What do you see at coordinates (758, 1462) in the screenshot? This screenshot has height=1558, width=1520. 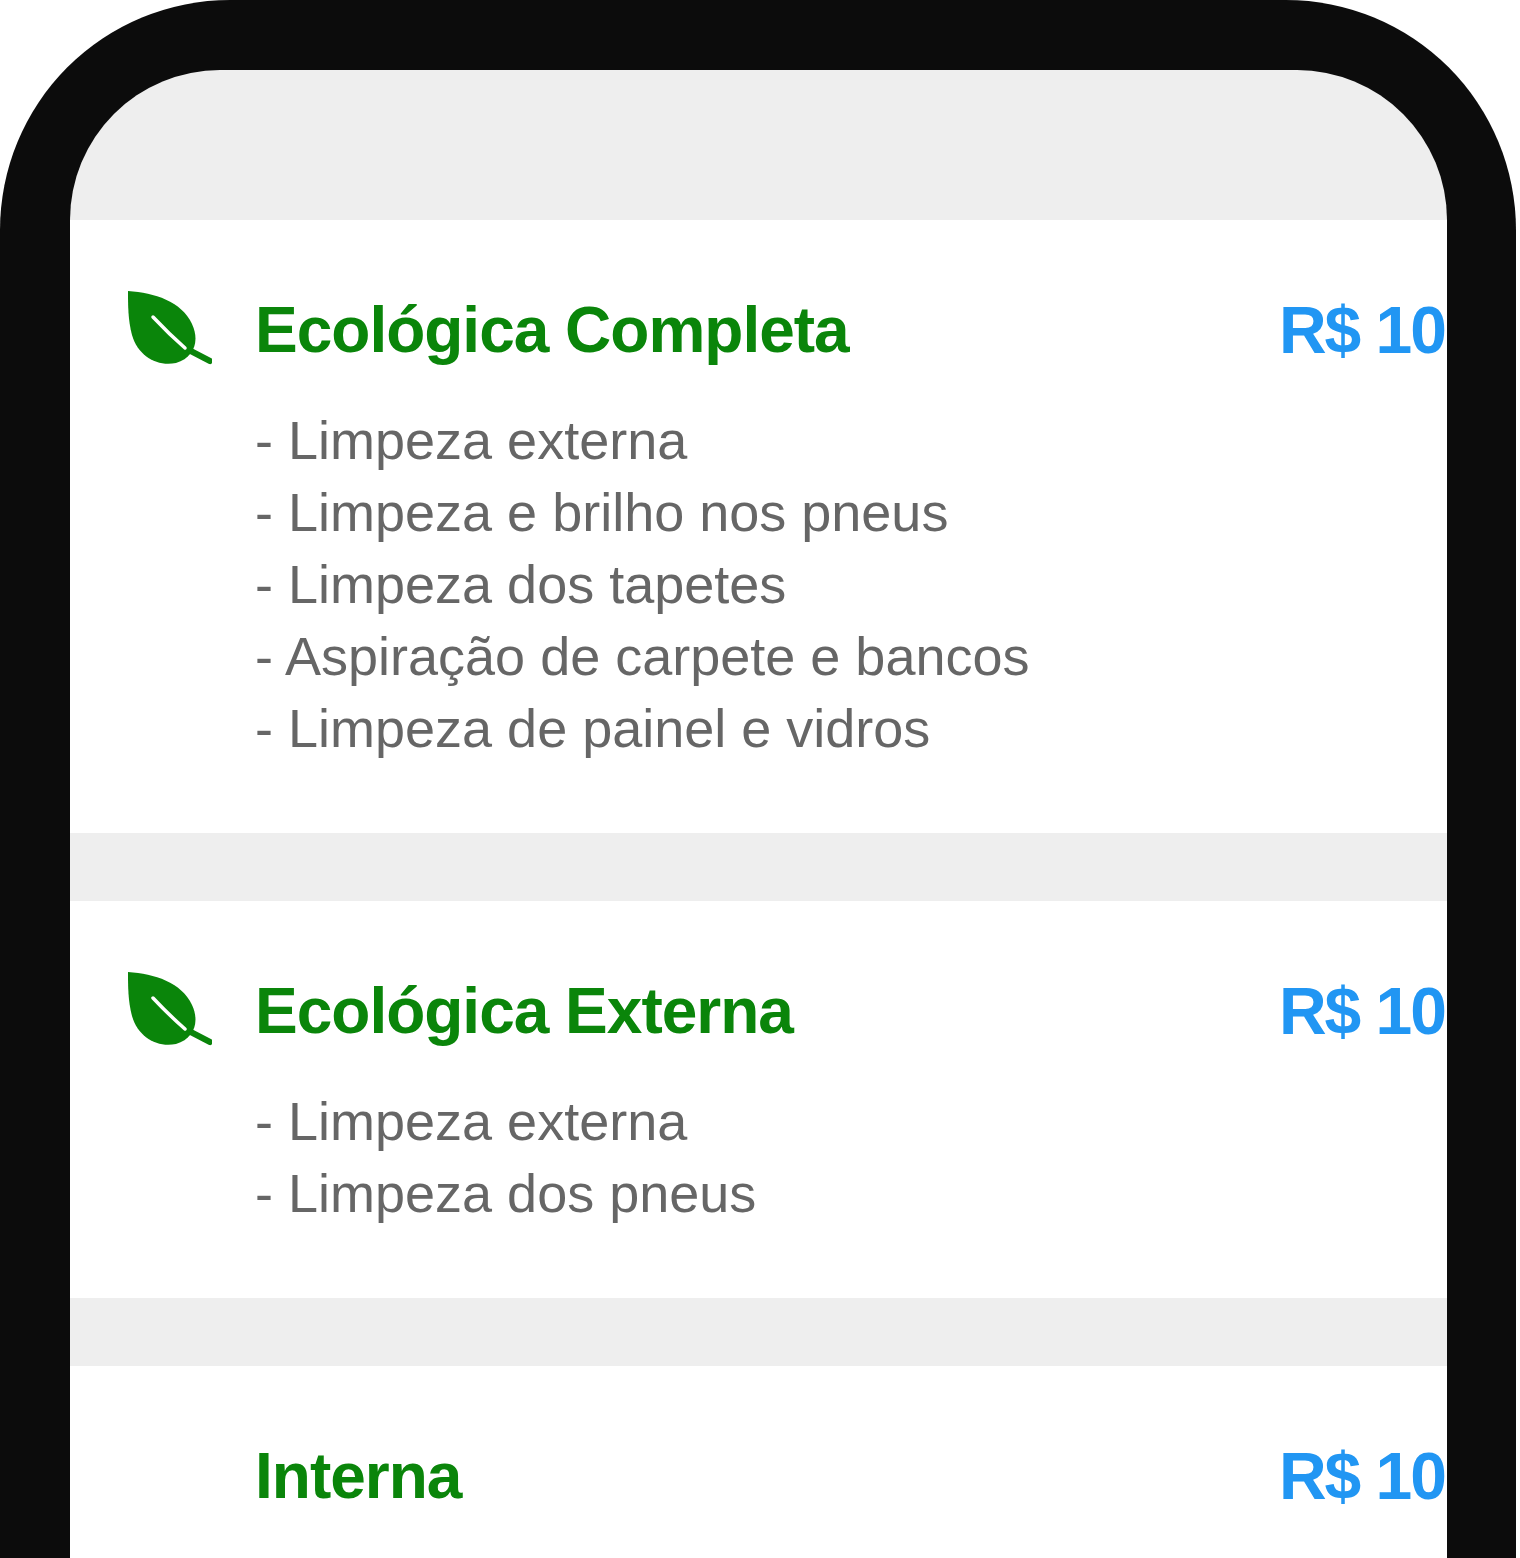 I see `service-card: Interna R$ 10` at bounding box center [758, 1462].